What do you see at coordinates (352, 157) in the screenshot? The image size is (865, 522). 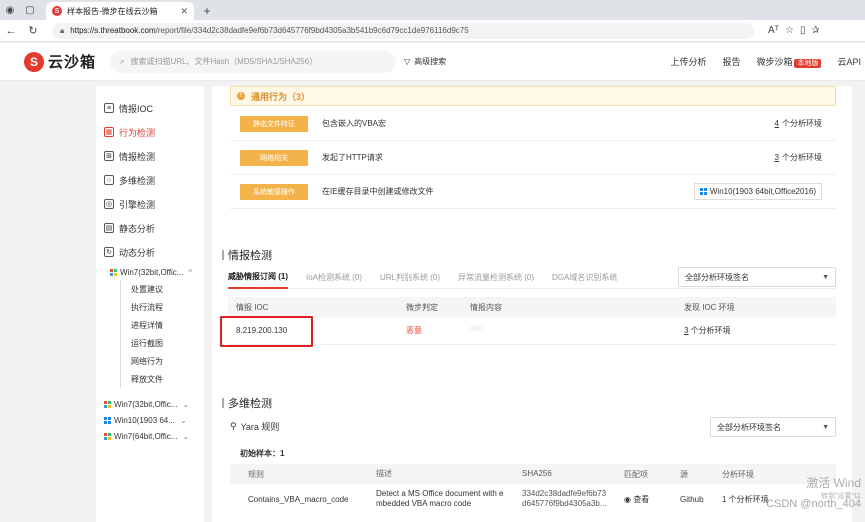 I see `behavior-desc: 发起了HTTP请求` at bounding box center [352, 157].